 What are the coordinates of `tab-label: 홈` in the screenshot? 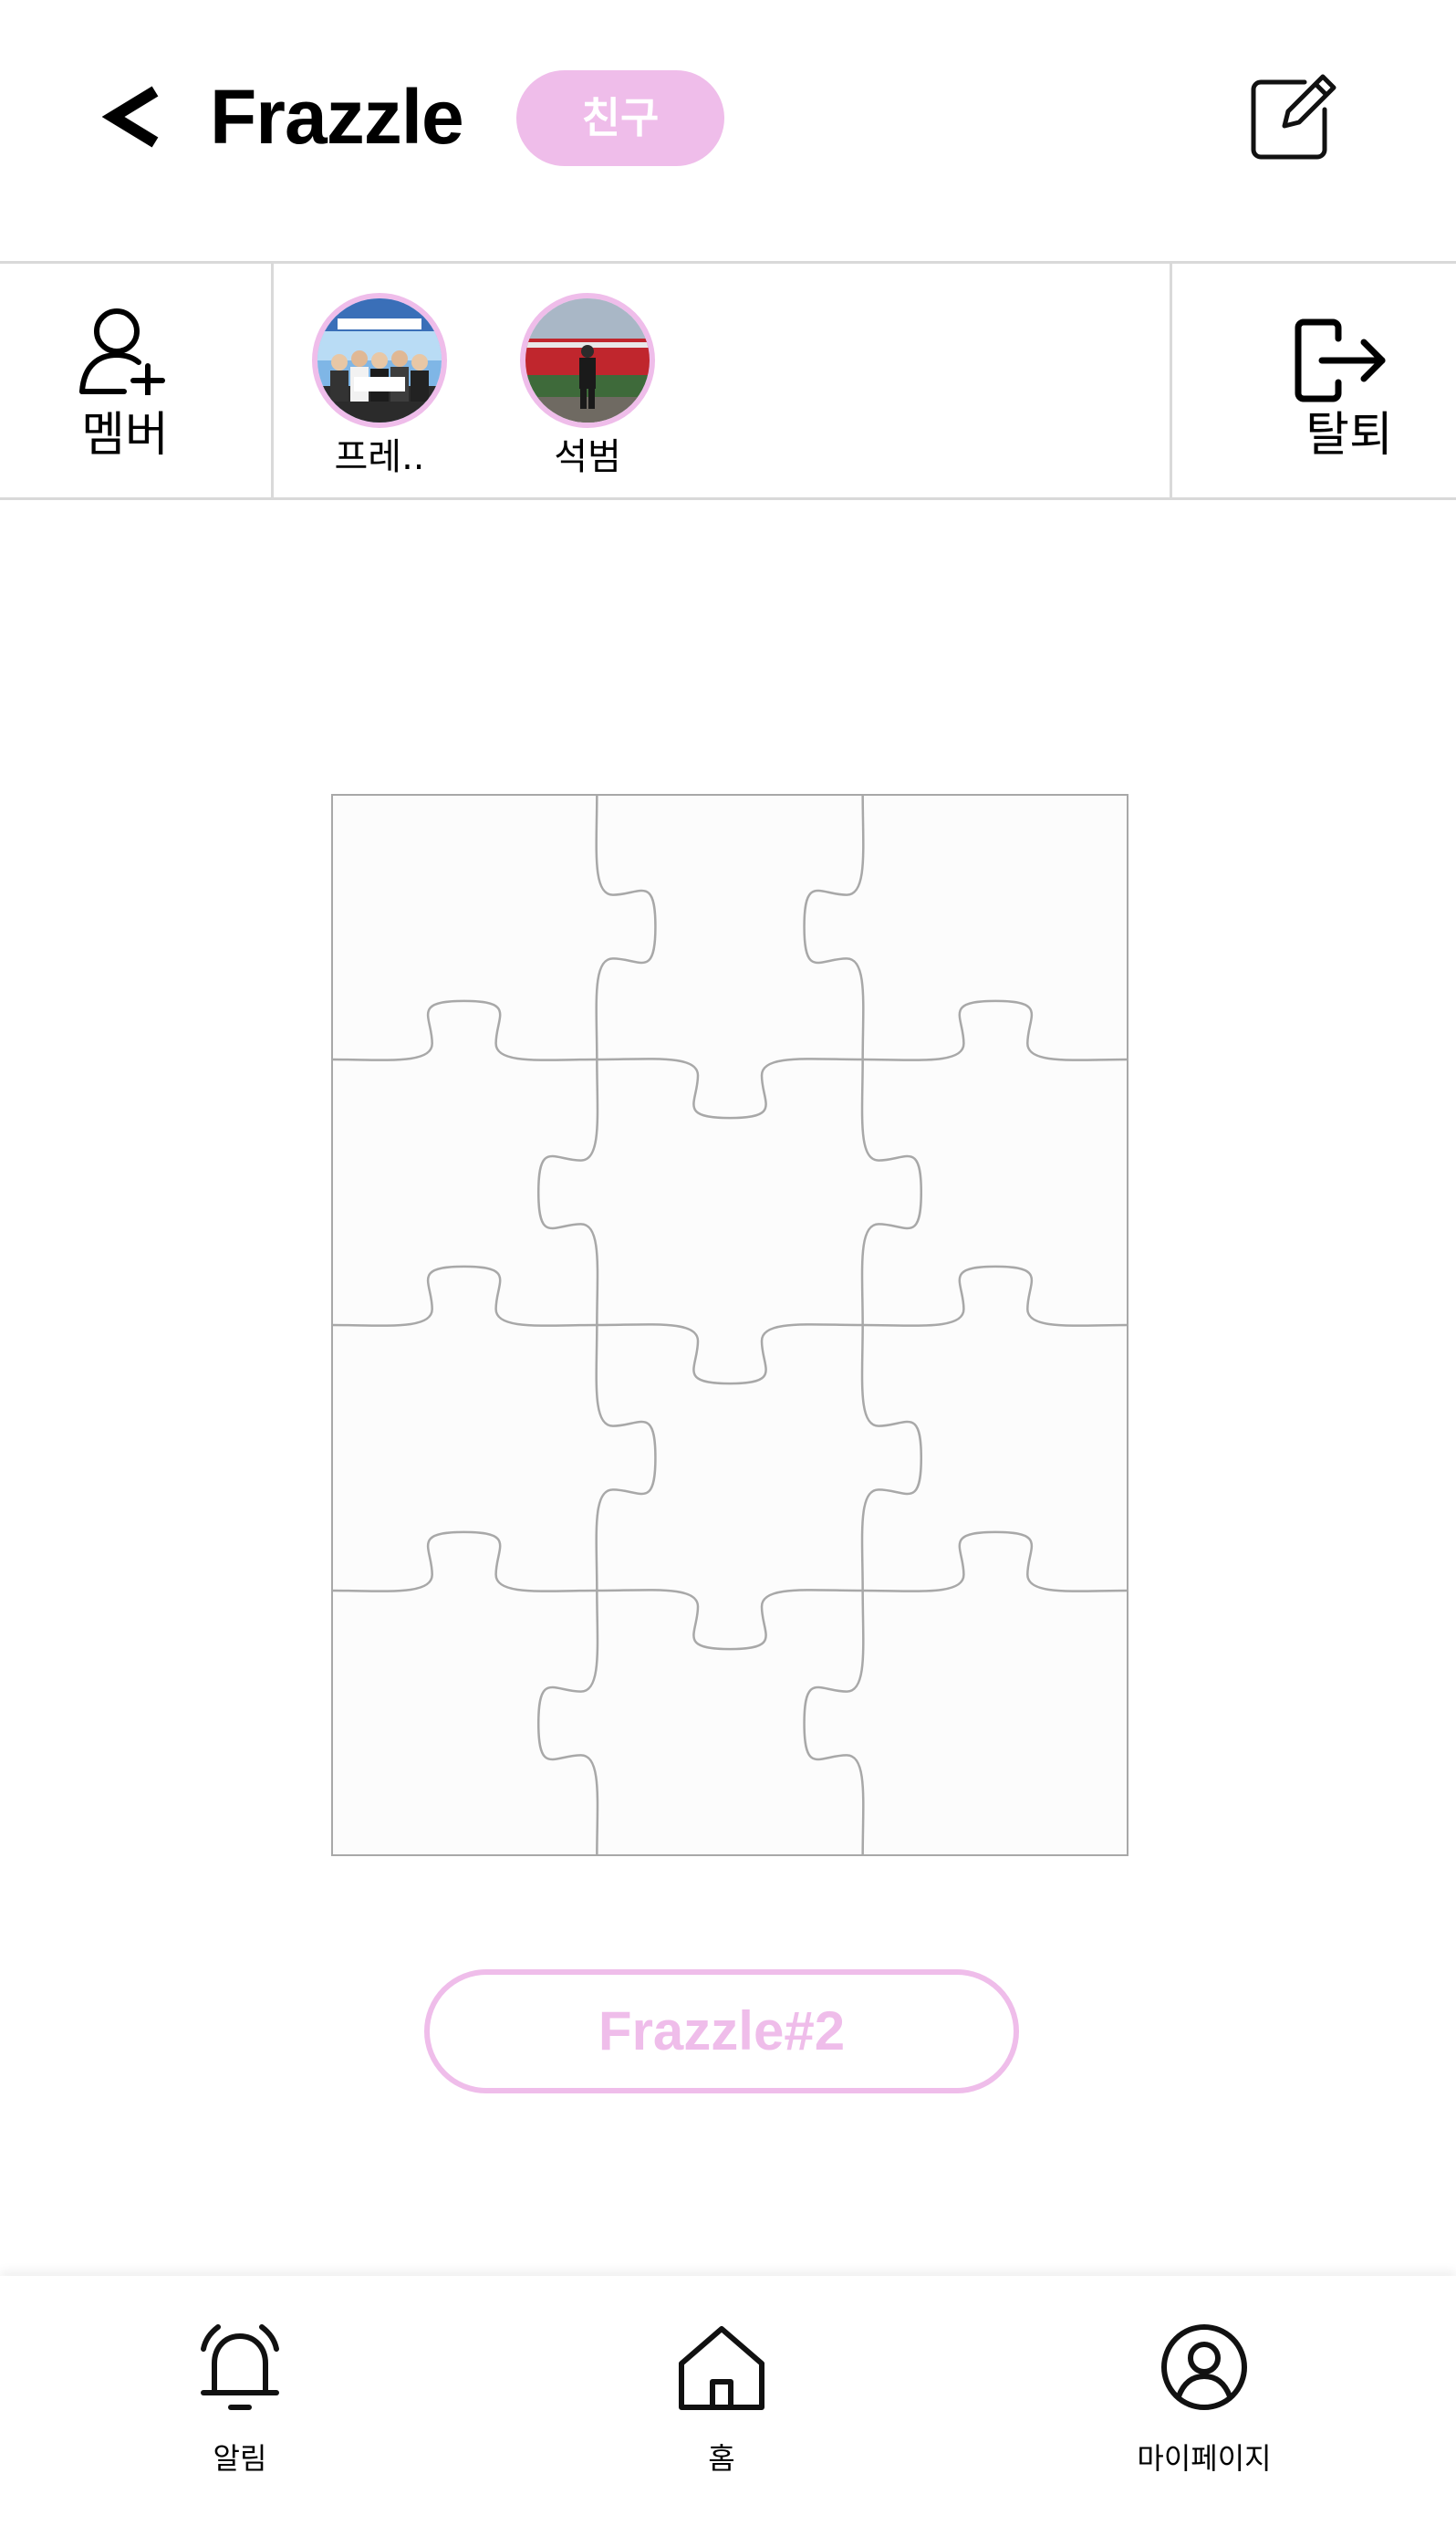 It's located at (722, 2458).